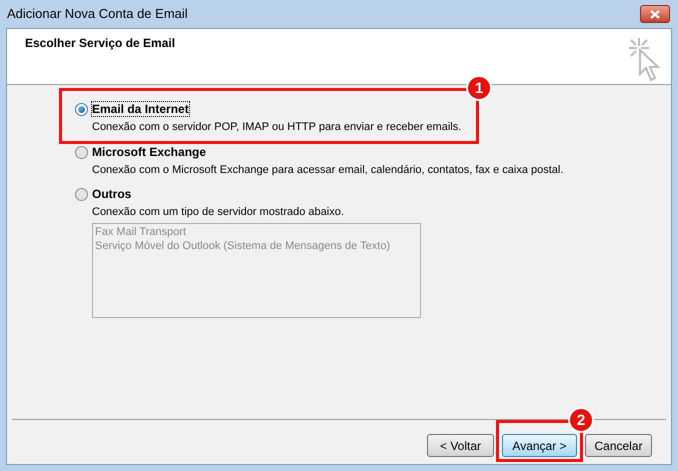 The width and height of the screenshot is (678, 471). I want to click on header-title: Escolher Serviço de Email, so click(100, 44).